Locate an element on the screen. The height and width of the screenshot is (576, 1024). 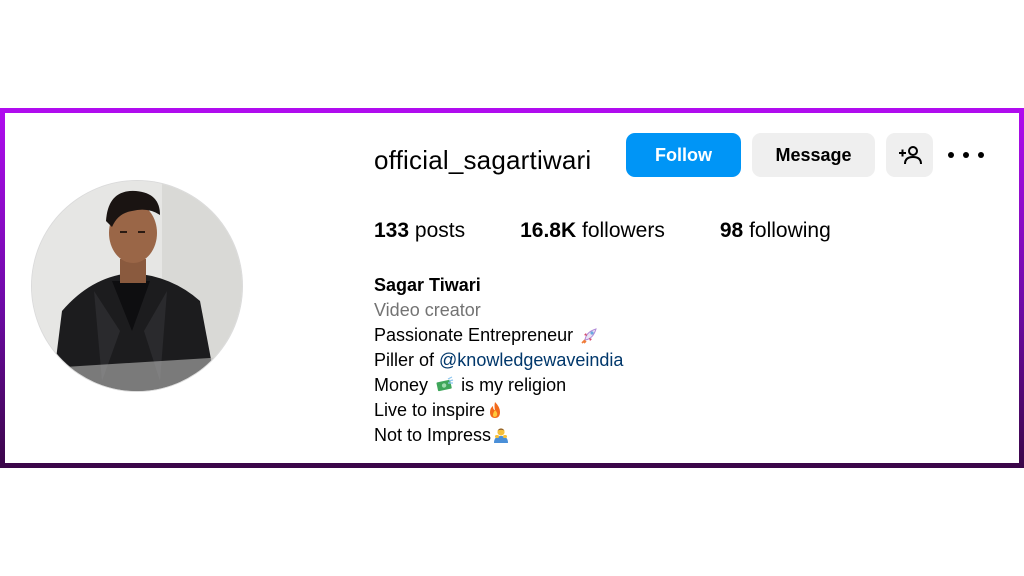
display-name: Sagar Tiwari is located at coordinates (427, 285).